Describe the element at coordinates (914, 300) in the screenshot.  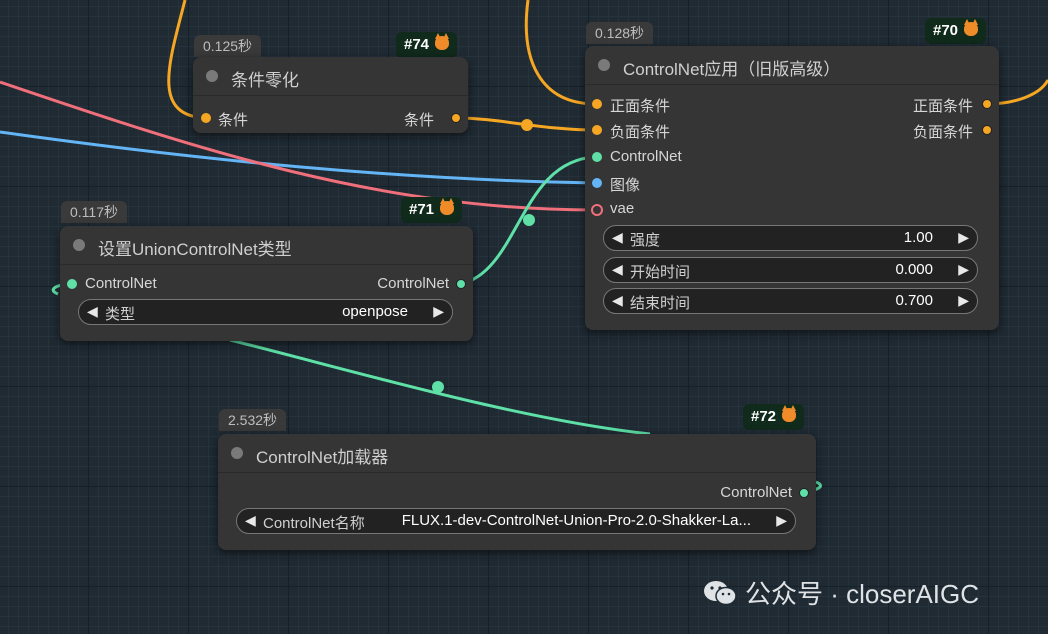
I see `widget-value: 0.700` at that location.